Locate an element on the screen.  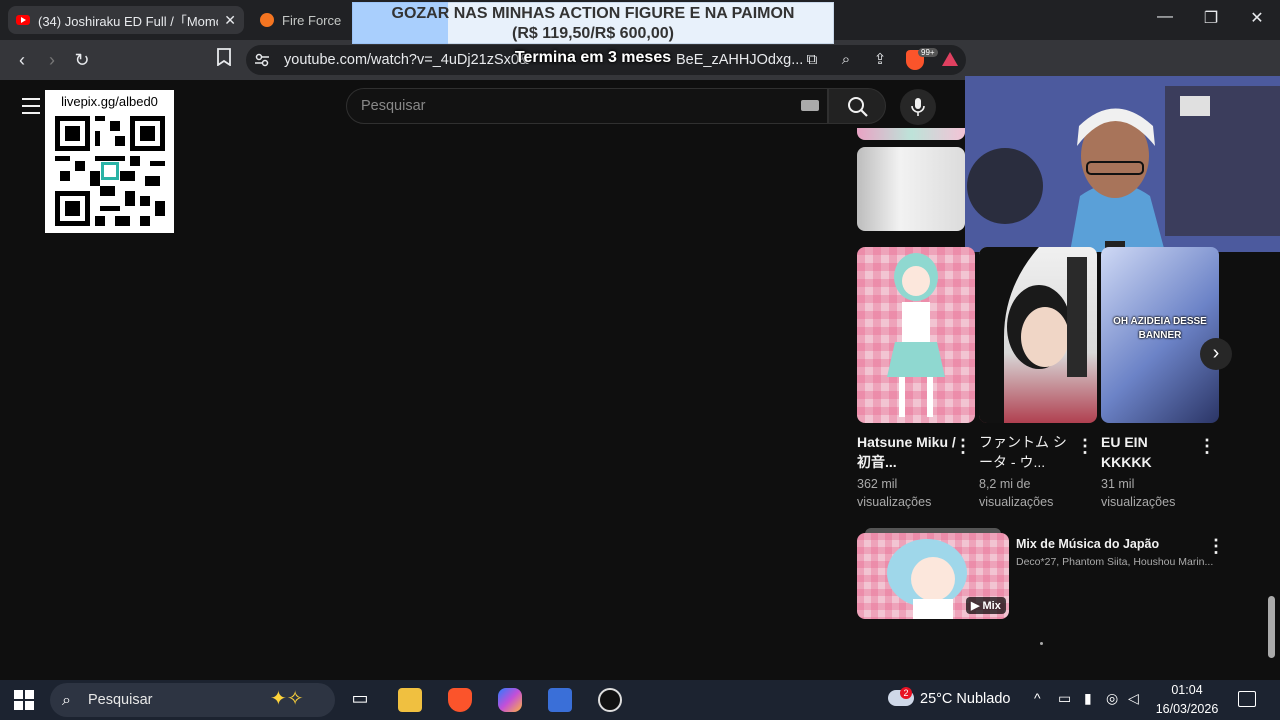
sparkle-icon: ✦✧ is located at coordinates (287, 698).